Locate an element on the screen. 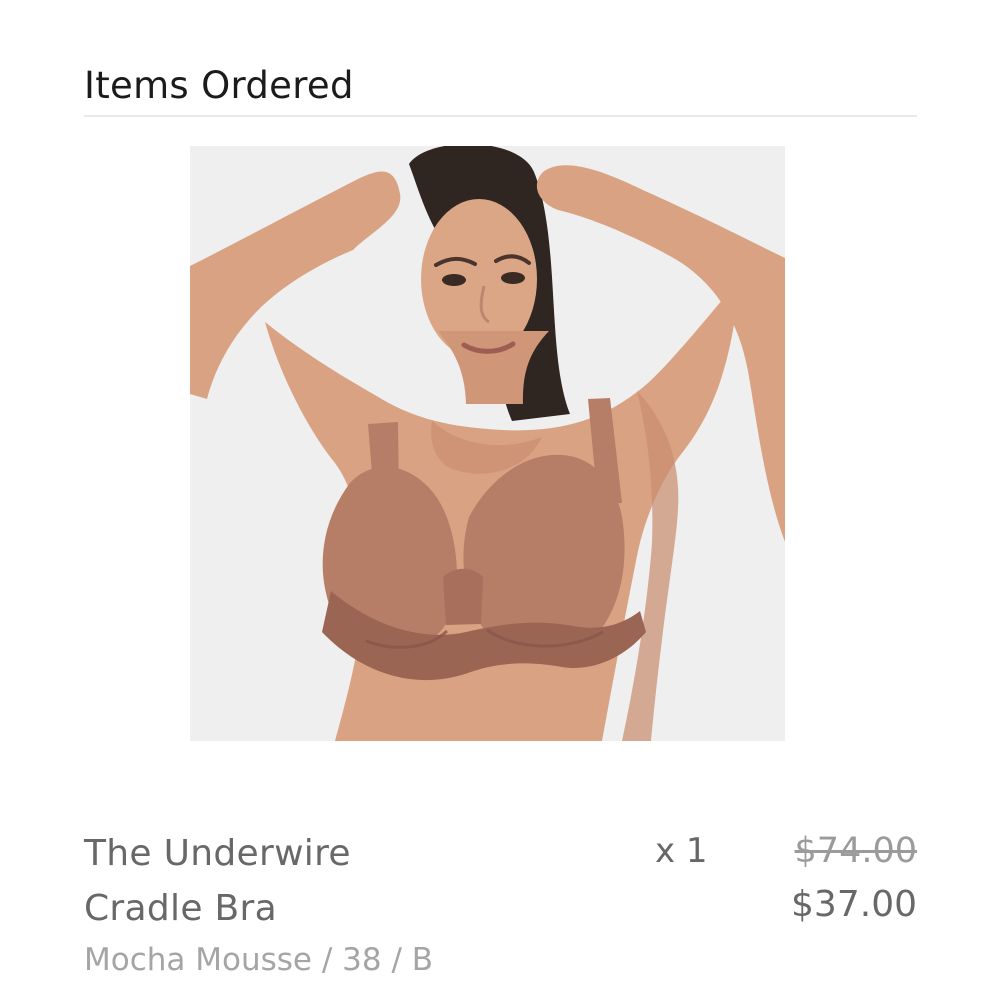 Image resolution: width=1000 pixels, height=1000 pixels. section-divider is located at coordinates (500, 116).